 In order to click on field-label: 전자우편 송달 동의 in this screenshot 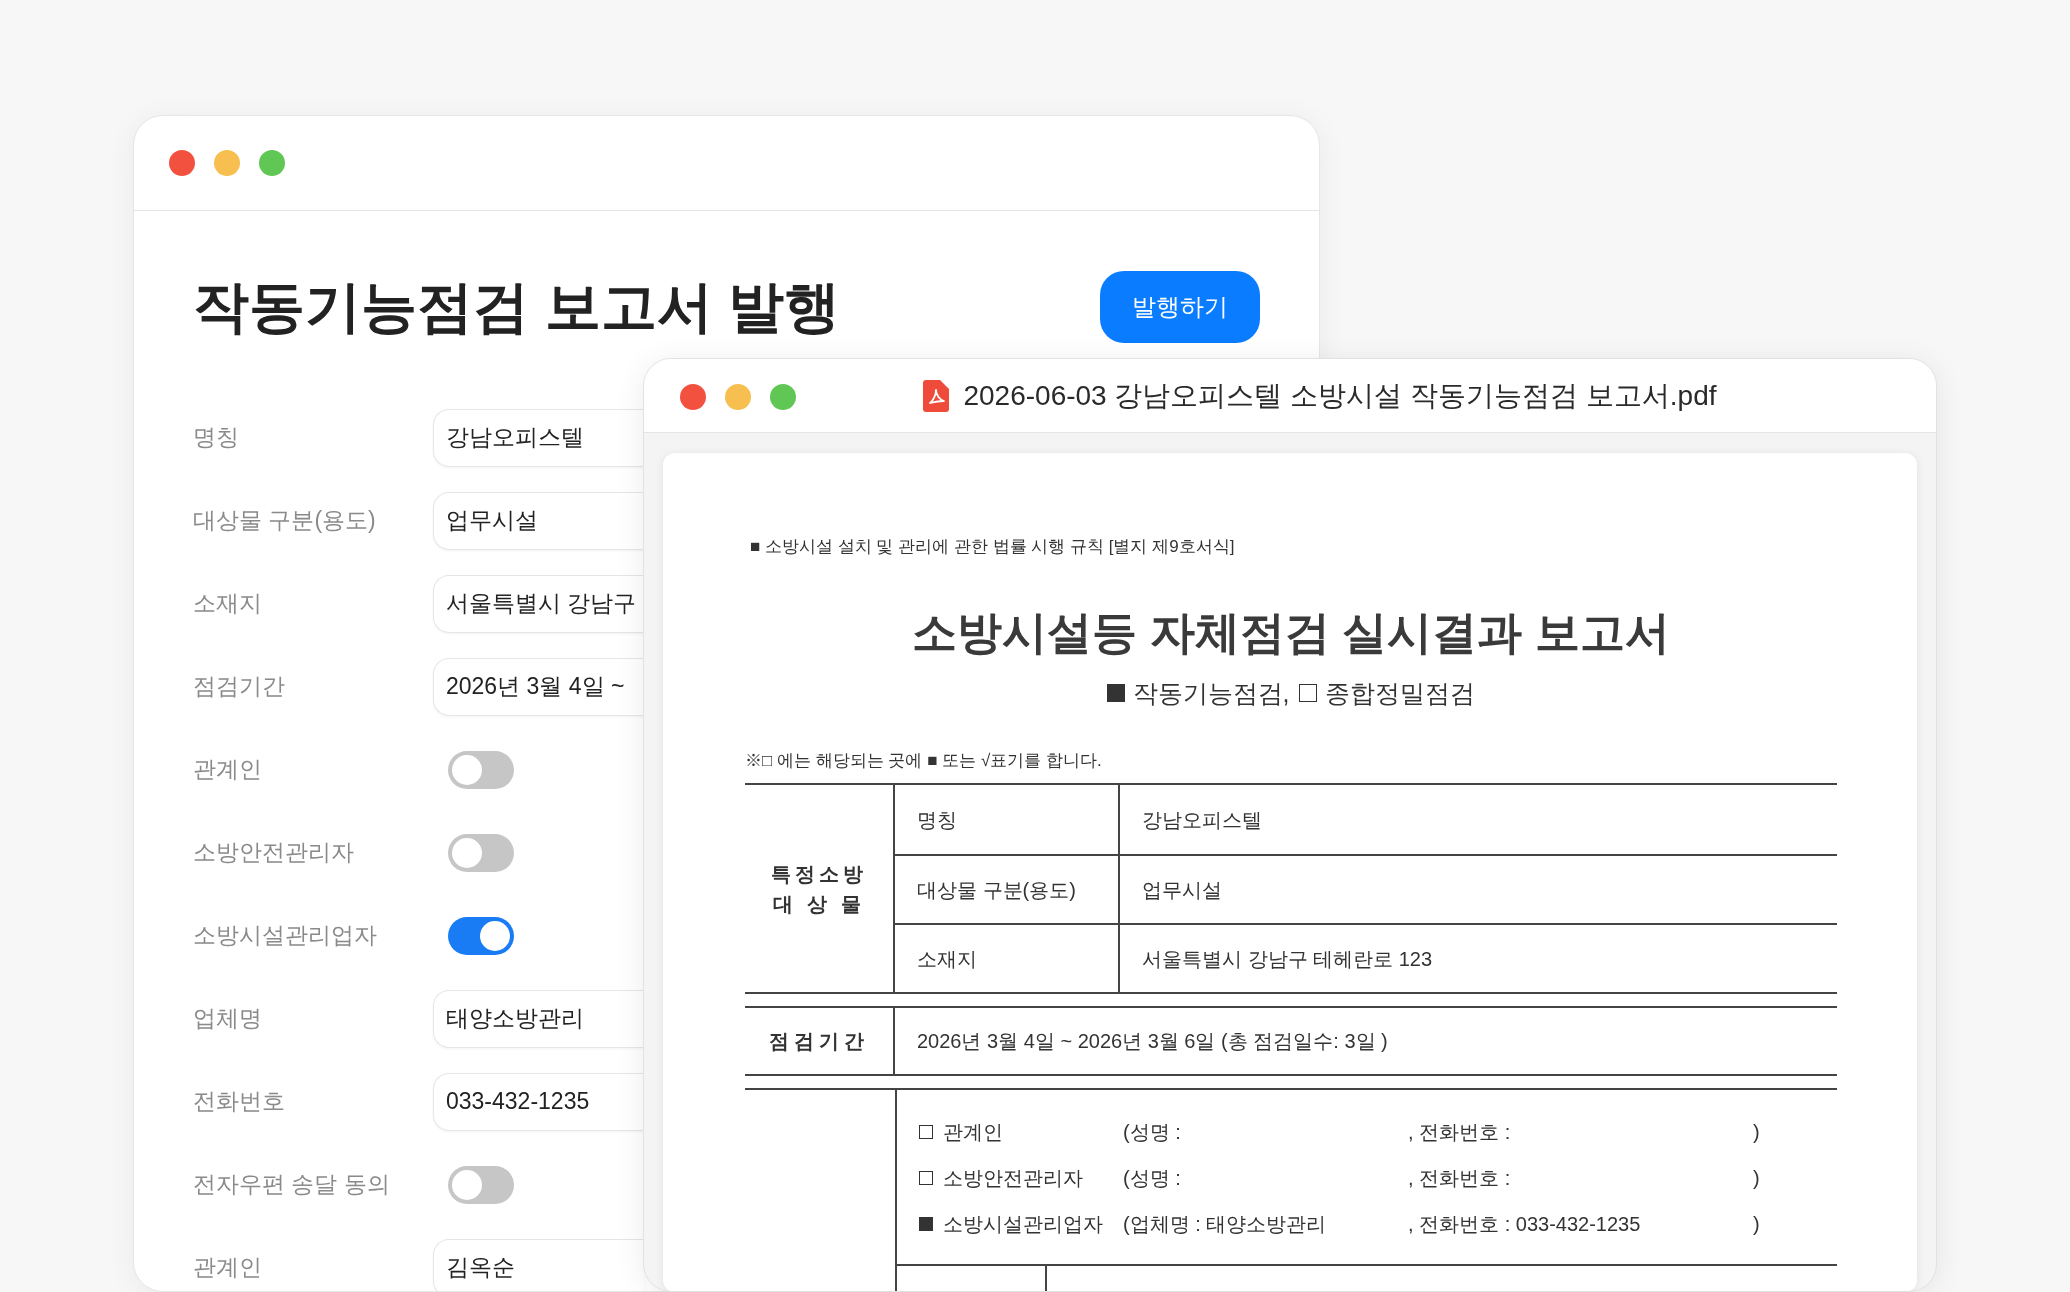, I will do `click(292, 1185)`.